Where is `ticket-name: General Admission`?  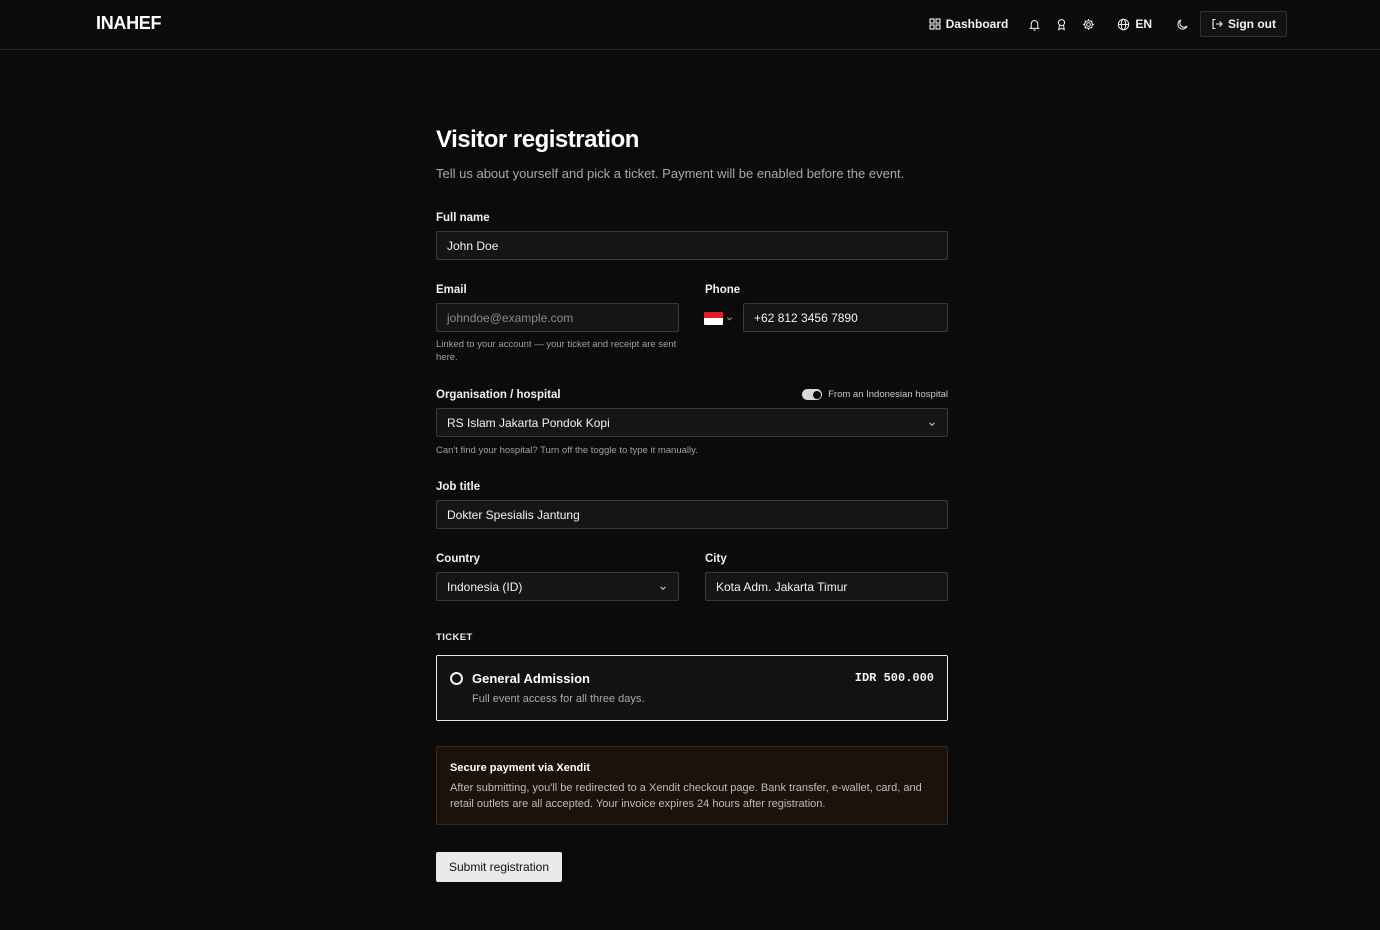
ticket-name: General Admission is located at coordinates (531, 678).